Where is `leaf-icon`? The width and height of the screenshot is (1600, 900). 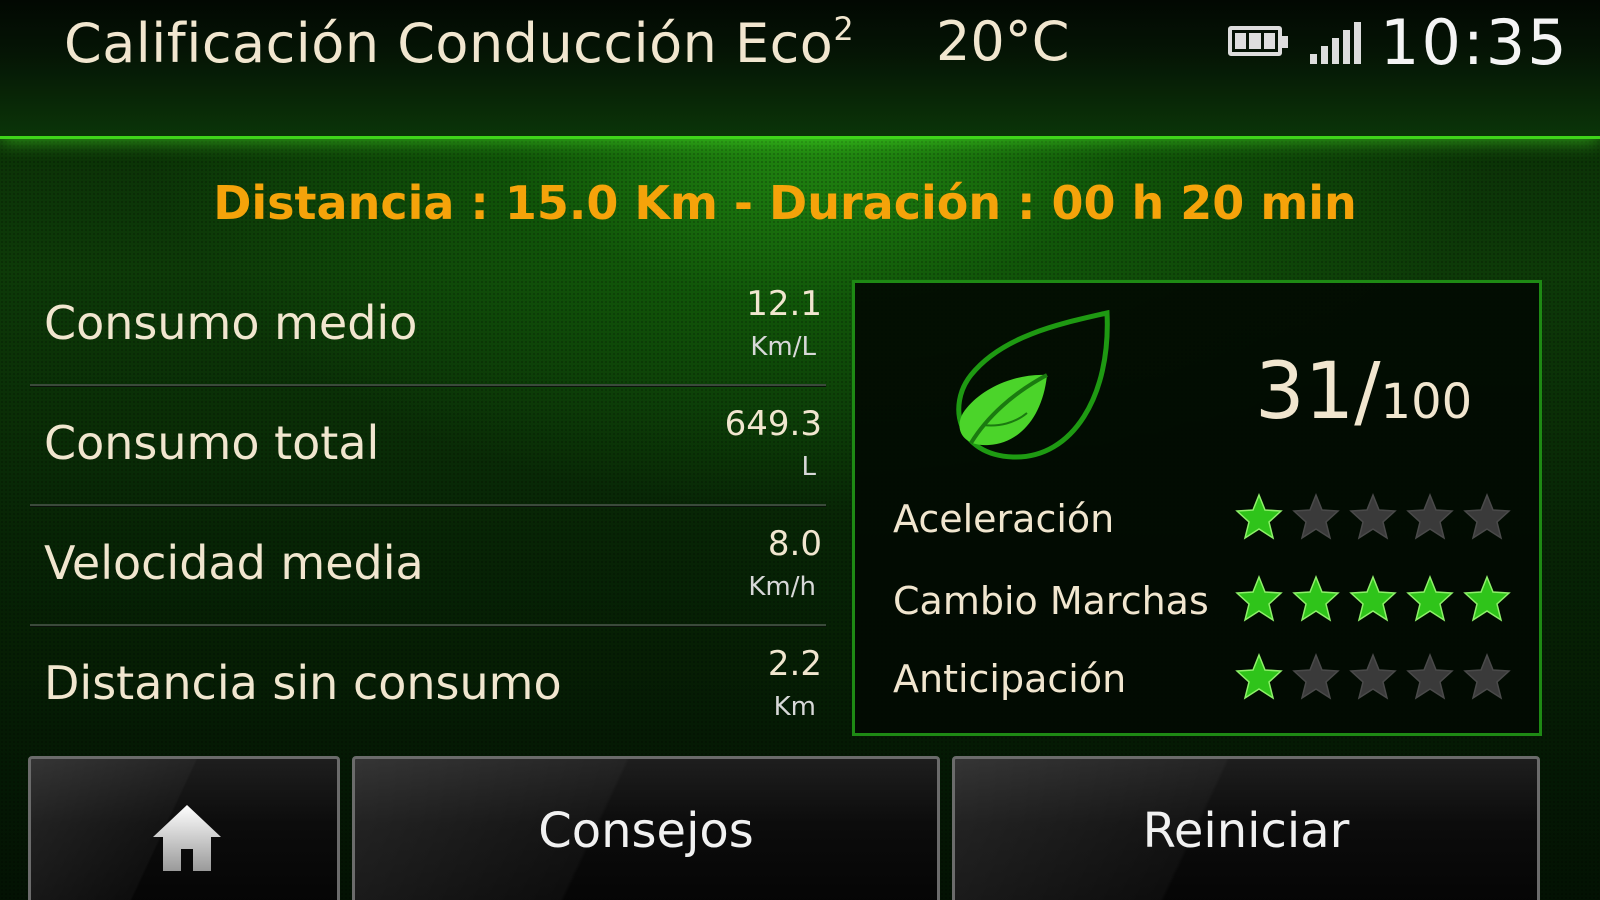 leaf-icon is located at coordinates (1033, 384).